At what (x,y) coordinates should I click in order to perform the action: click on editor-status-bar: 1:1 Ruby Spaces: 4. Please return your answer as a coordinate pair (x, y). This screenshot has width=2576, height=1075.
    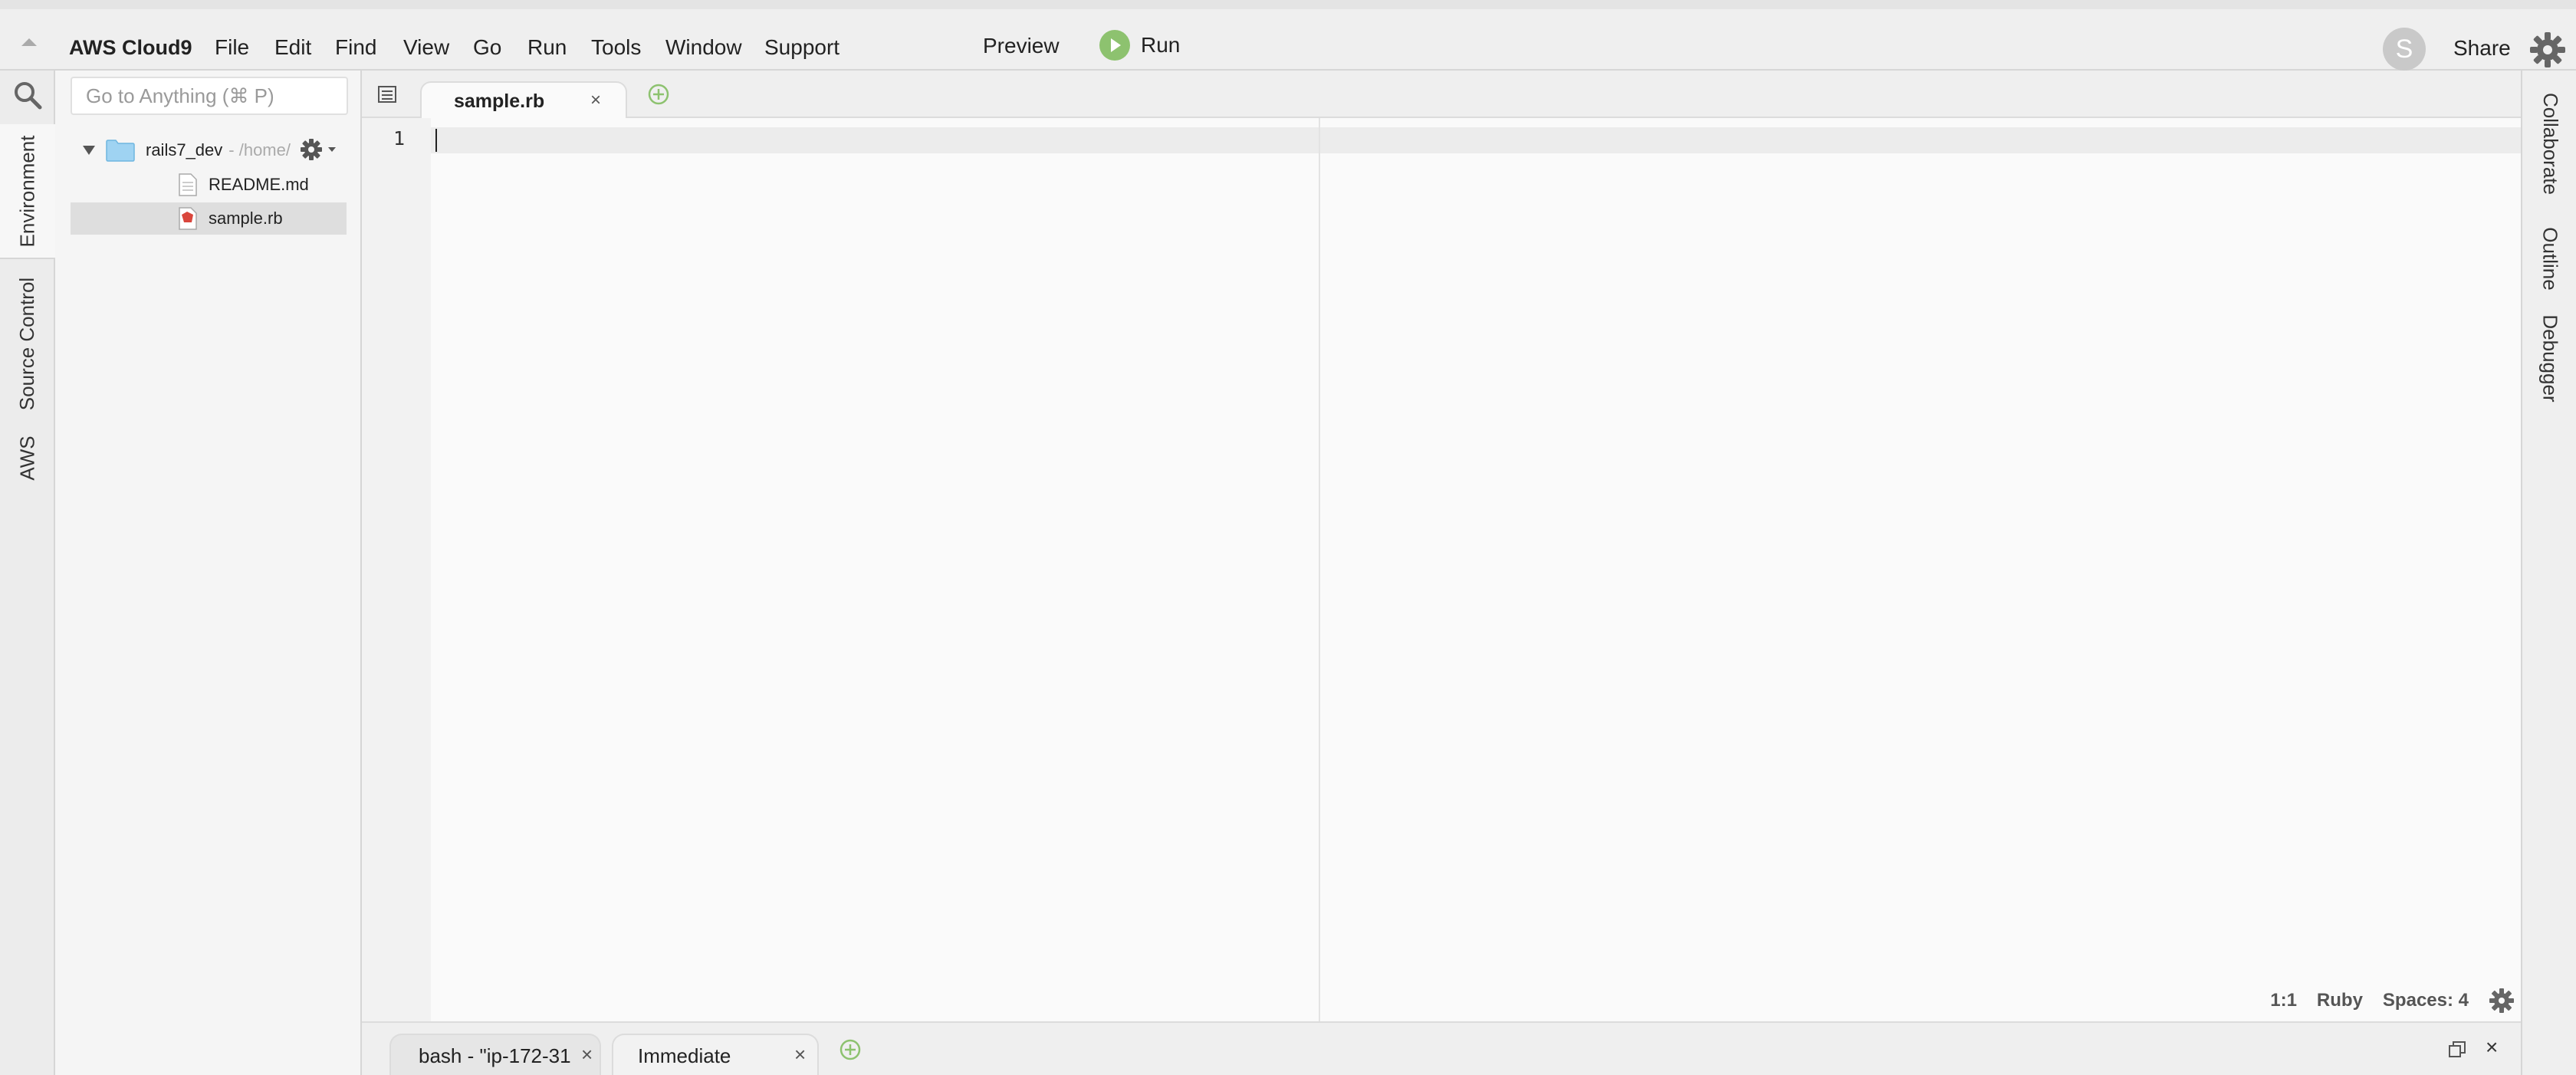
    Looking at the image, I should click on (2392, 1001).